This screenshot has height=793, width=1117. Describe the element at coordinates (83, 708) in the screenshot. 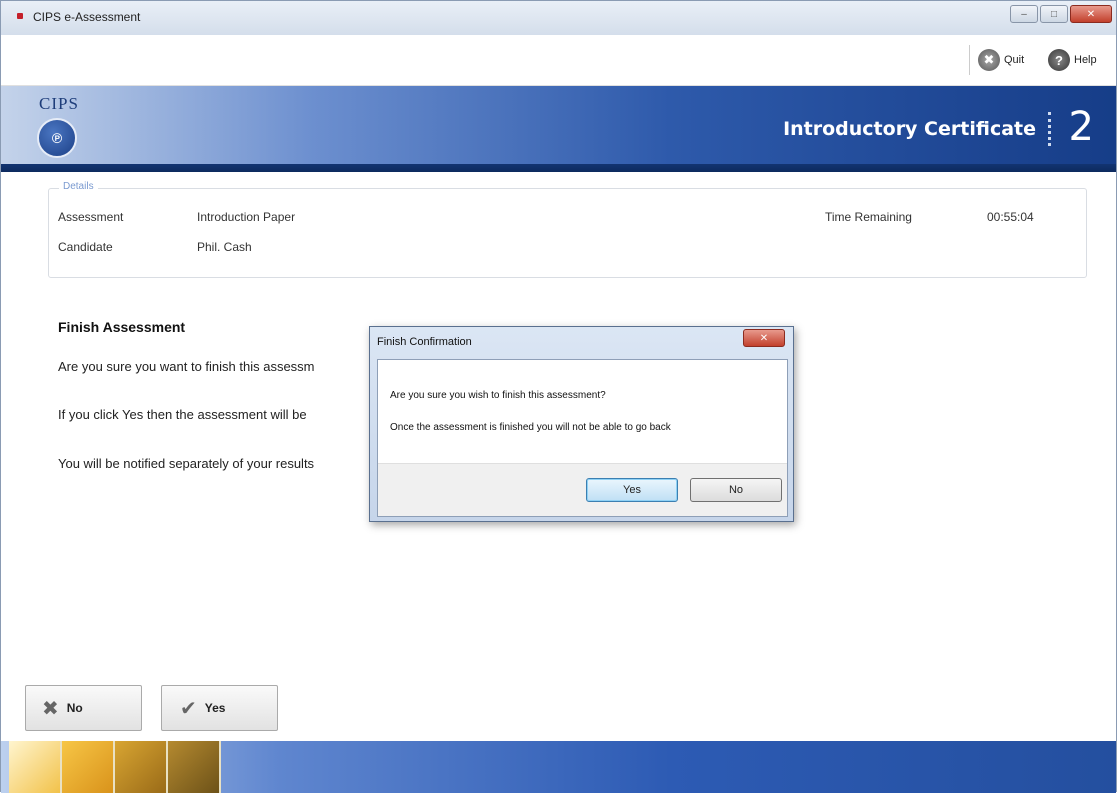

I see `no-button: ✖ No` at that location.